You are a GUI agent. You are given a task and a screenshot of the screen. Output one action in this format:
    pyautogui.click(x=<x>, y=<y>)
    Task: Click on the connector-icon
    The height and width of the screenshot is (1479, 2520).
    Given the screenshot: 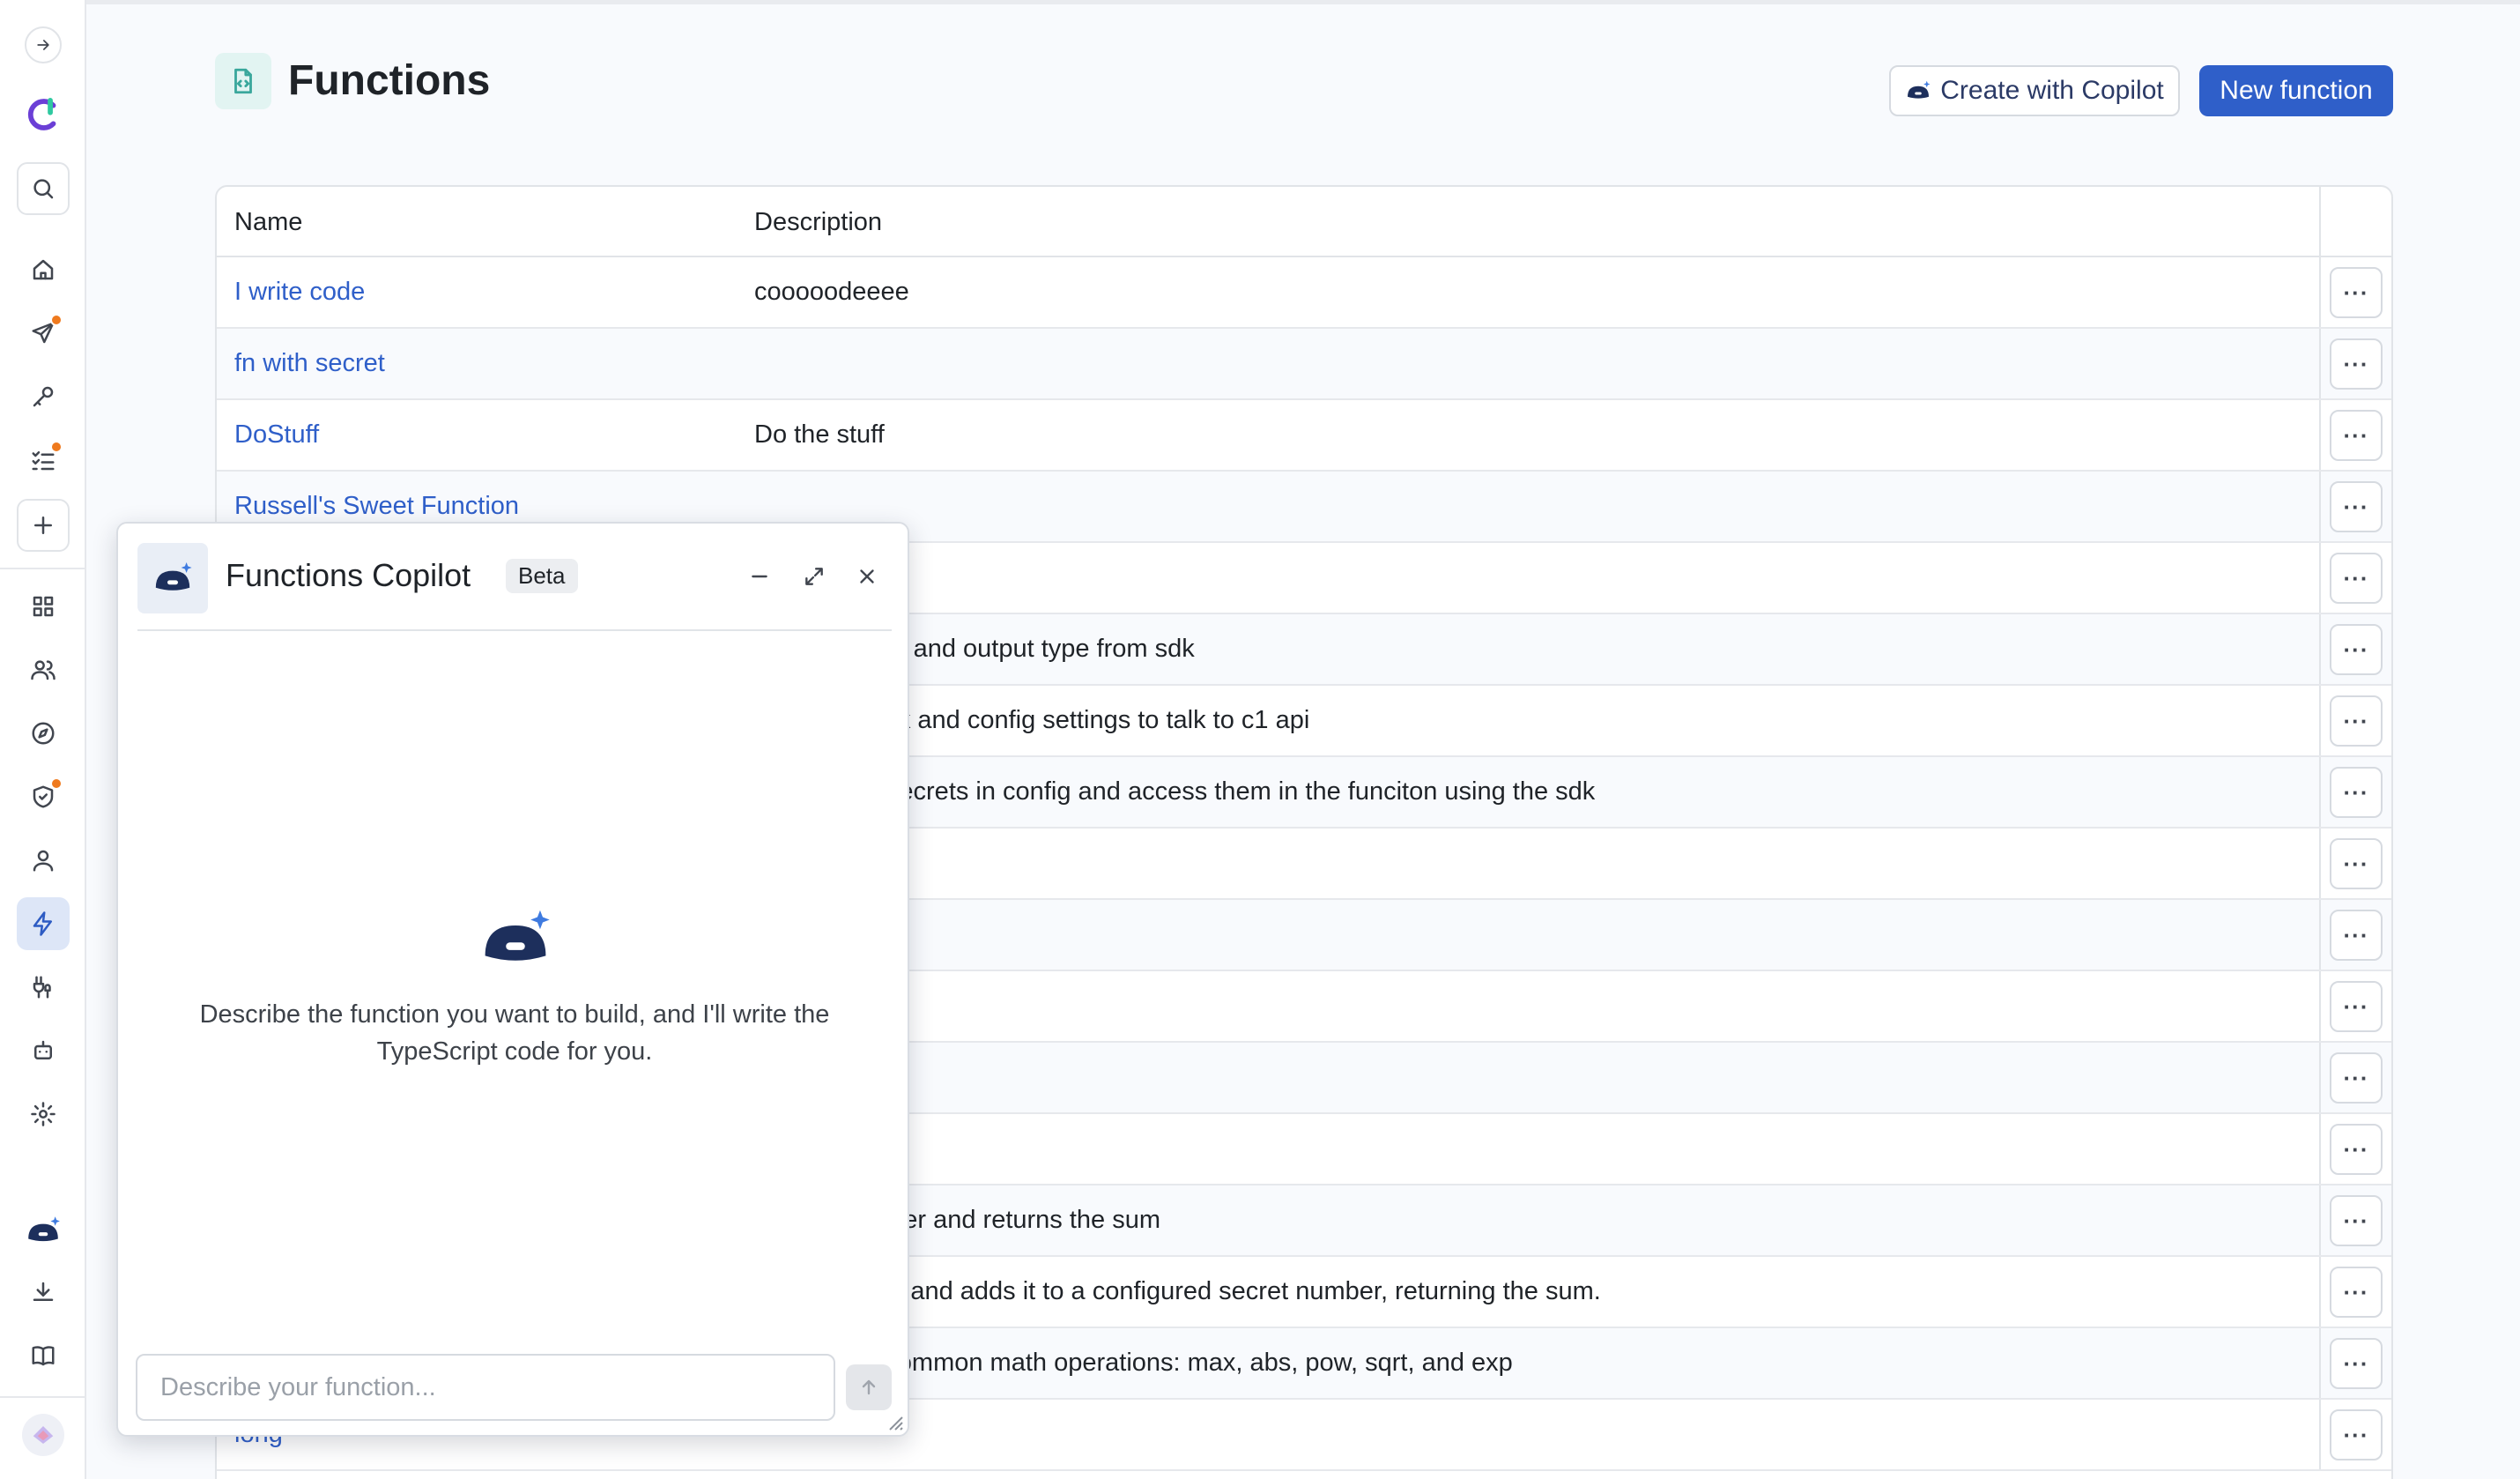 What is the action you would take?
    pyautogui.click(x=42, y=988)
    